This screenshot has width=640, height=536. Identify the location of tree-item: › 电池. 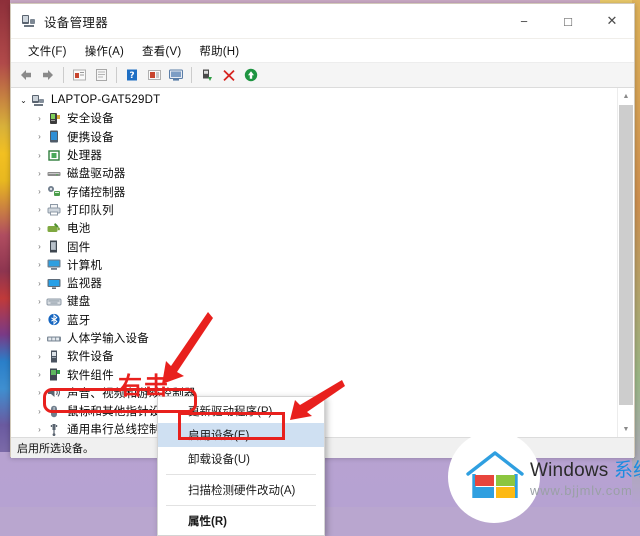
(314, 228).